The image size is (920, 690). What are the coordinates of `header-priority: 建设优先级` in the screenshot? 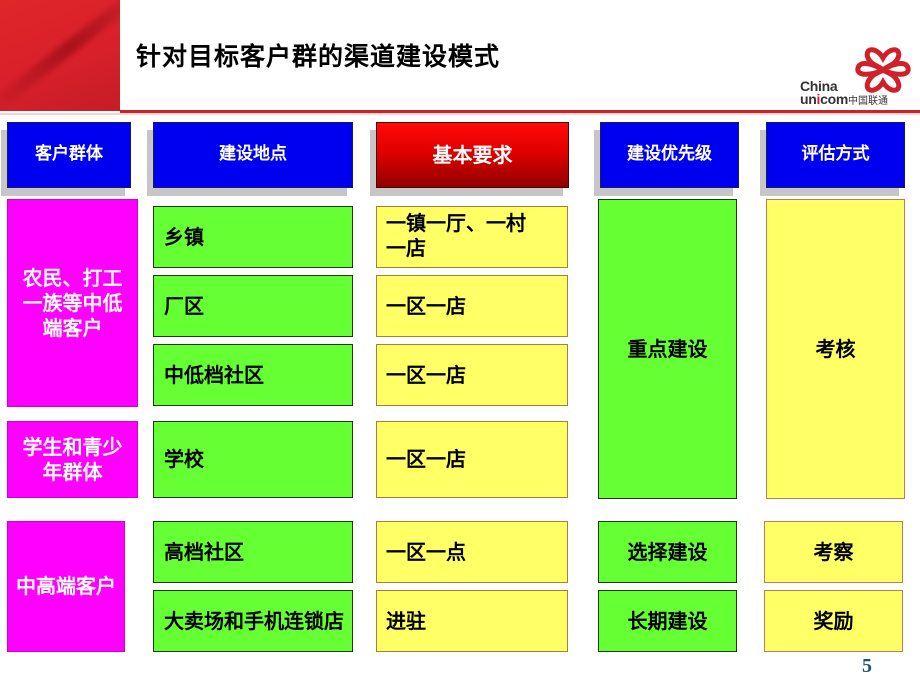 It's located at (669, 155).